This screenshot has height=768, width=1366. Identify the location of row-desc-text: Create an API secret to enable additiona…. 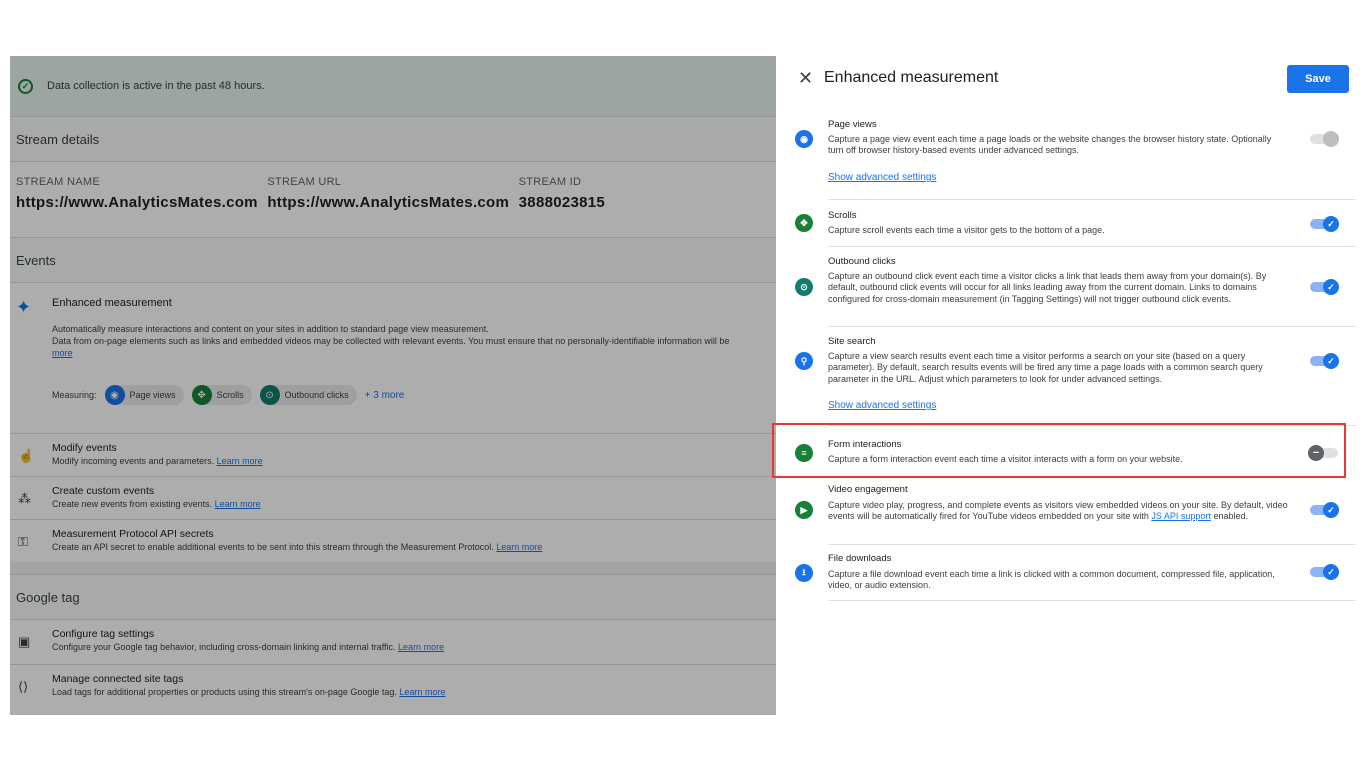
(273, 547).